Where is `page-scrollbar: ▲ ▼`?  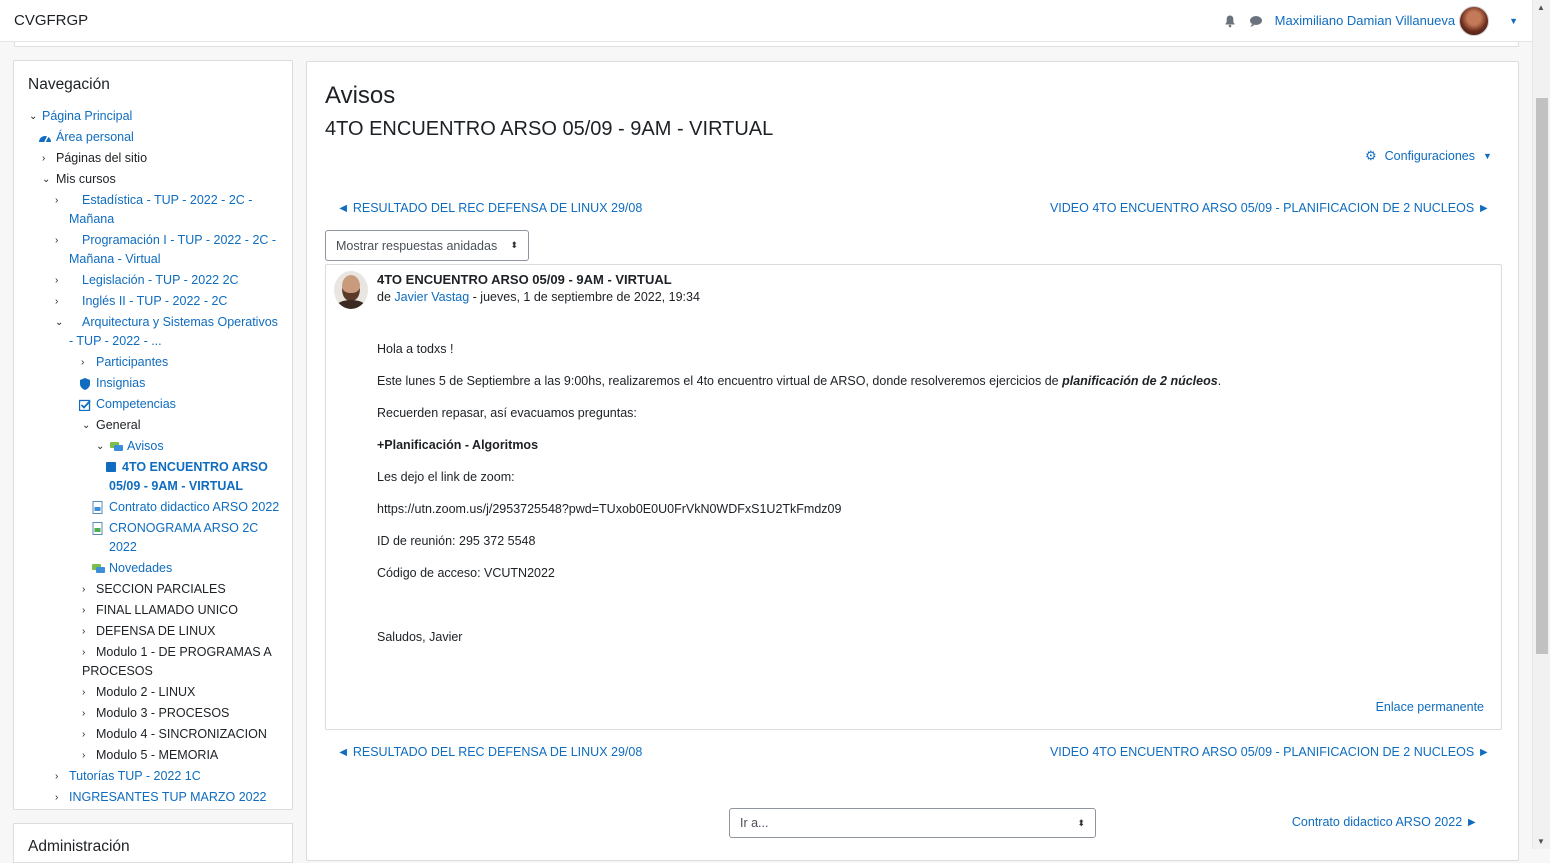 page-scrollbar: ▲ ▼ is located at coordinates (1541, 424).